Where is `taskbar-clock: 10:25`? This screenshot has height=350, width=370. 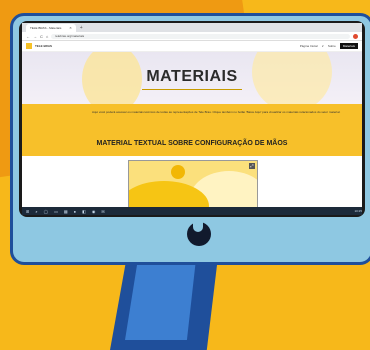
taskbar-clock: 10:25 is located at coordinates (358, 211).